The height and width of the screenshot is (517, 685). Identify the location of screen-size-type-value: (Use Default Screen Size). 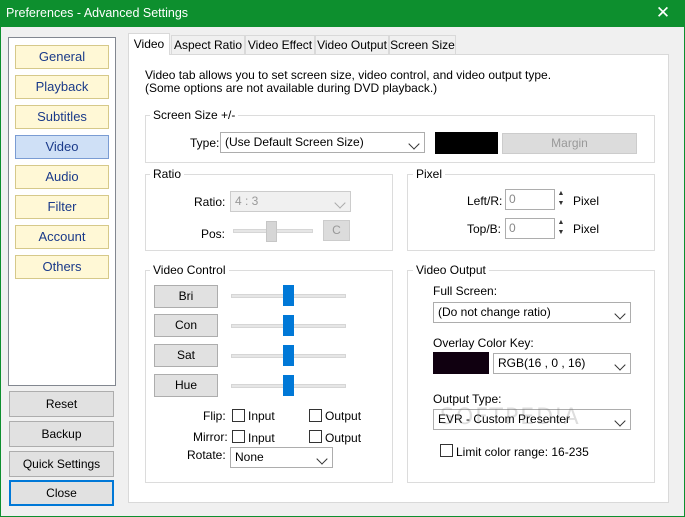
(294, 142).